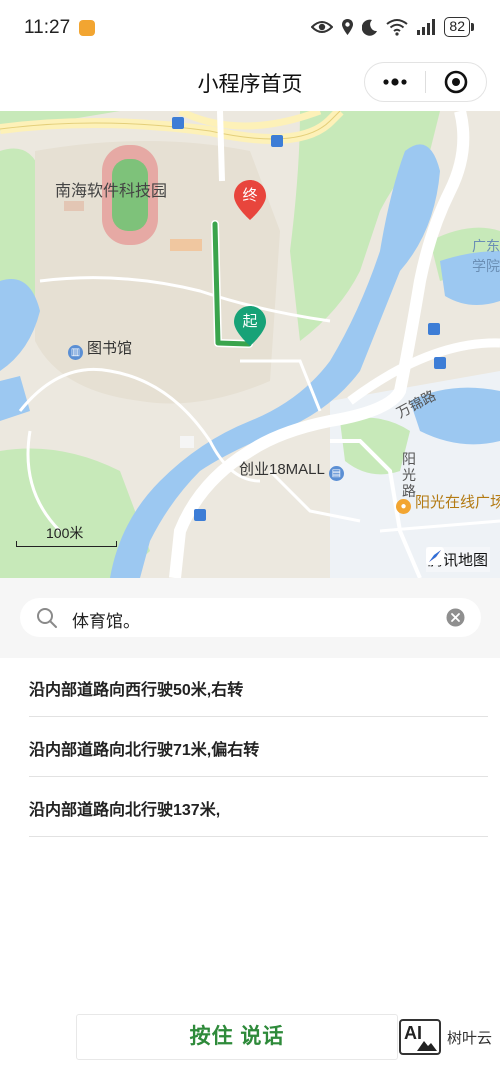 Image resolution: width=500 pixels, height=1067 pixels. I want to click on battery-indicator: 82, so click(459, 27).